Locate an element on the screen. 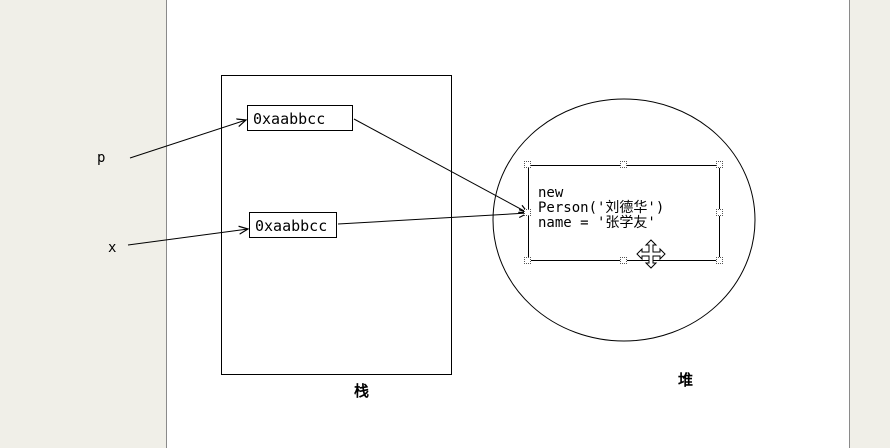 The height and width of the screenshot is (448, 890). arrow-refp-to-object is located at coordinates (440, 165).